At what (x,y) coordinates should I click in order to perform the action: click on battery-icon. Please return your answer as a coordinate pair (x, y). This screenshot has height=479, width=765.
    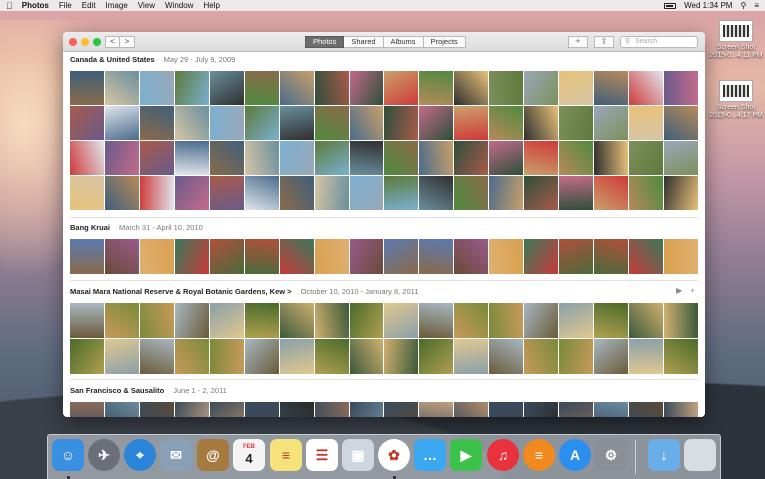
    Looking at the image, I should click on (670, 5).